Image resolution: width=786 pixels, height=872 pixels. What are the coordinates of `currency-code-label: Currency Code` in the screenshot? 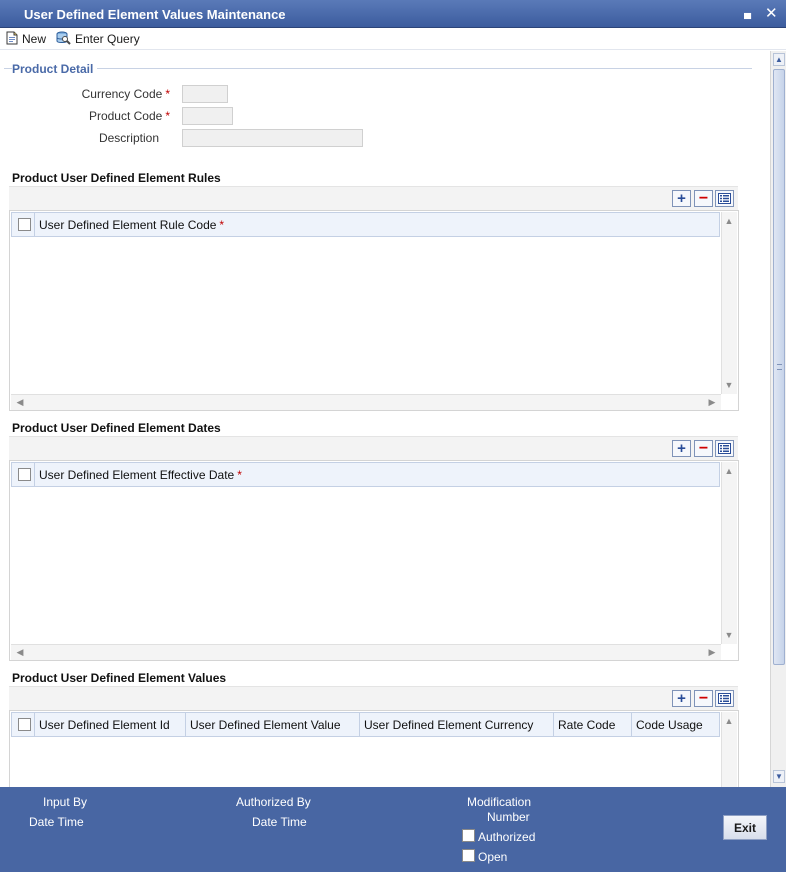 It's located at (122, 94).